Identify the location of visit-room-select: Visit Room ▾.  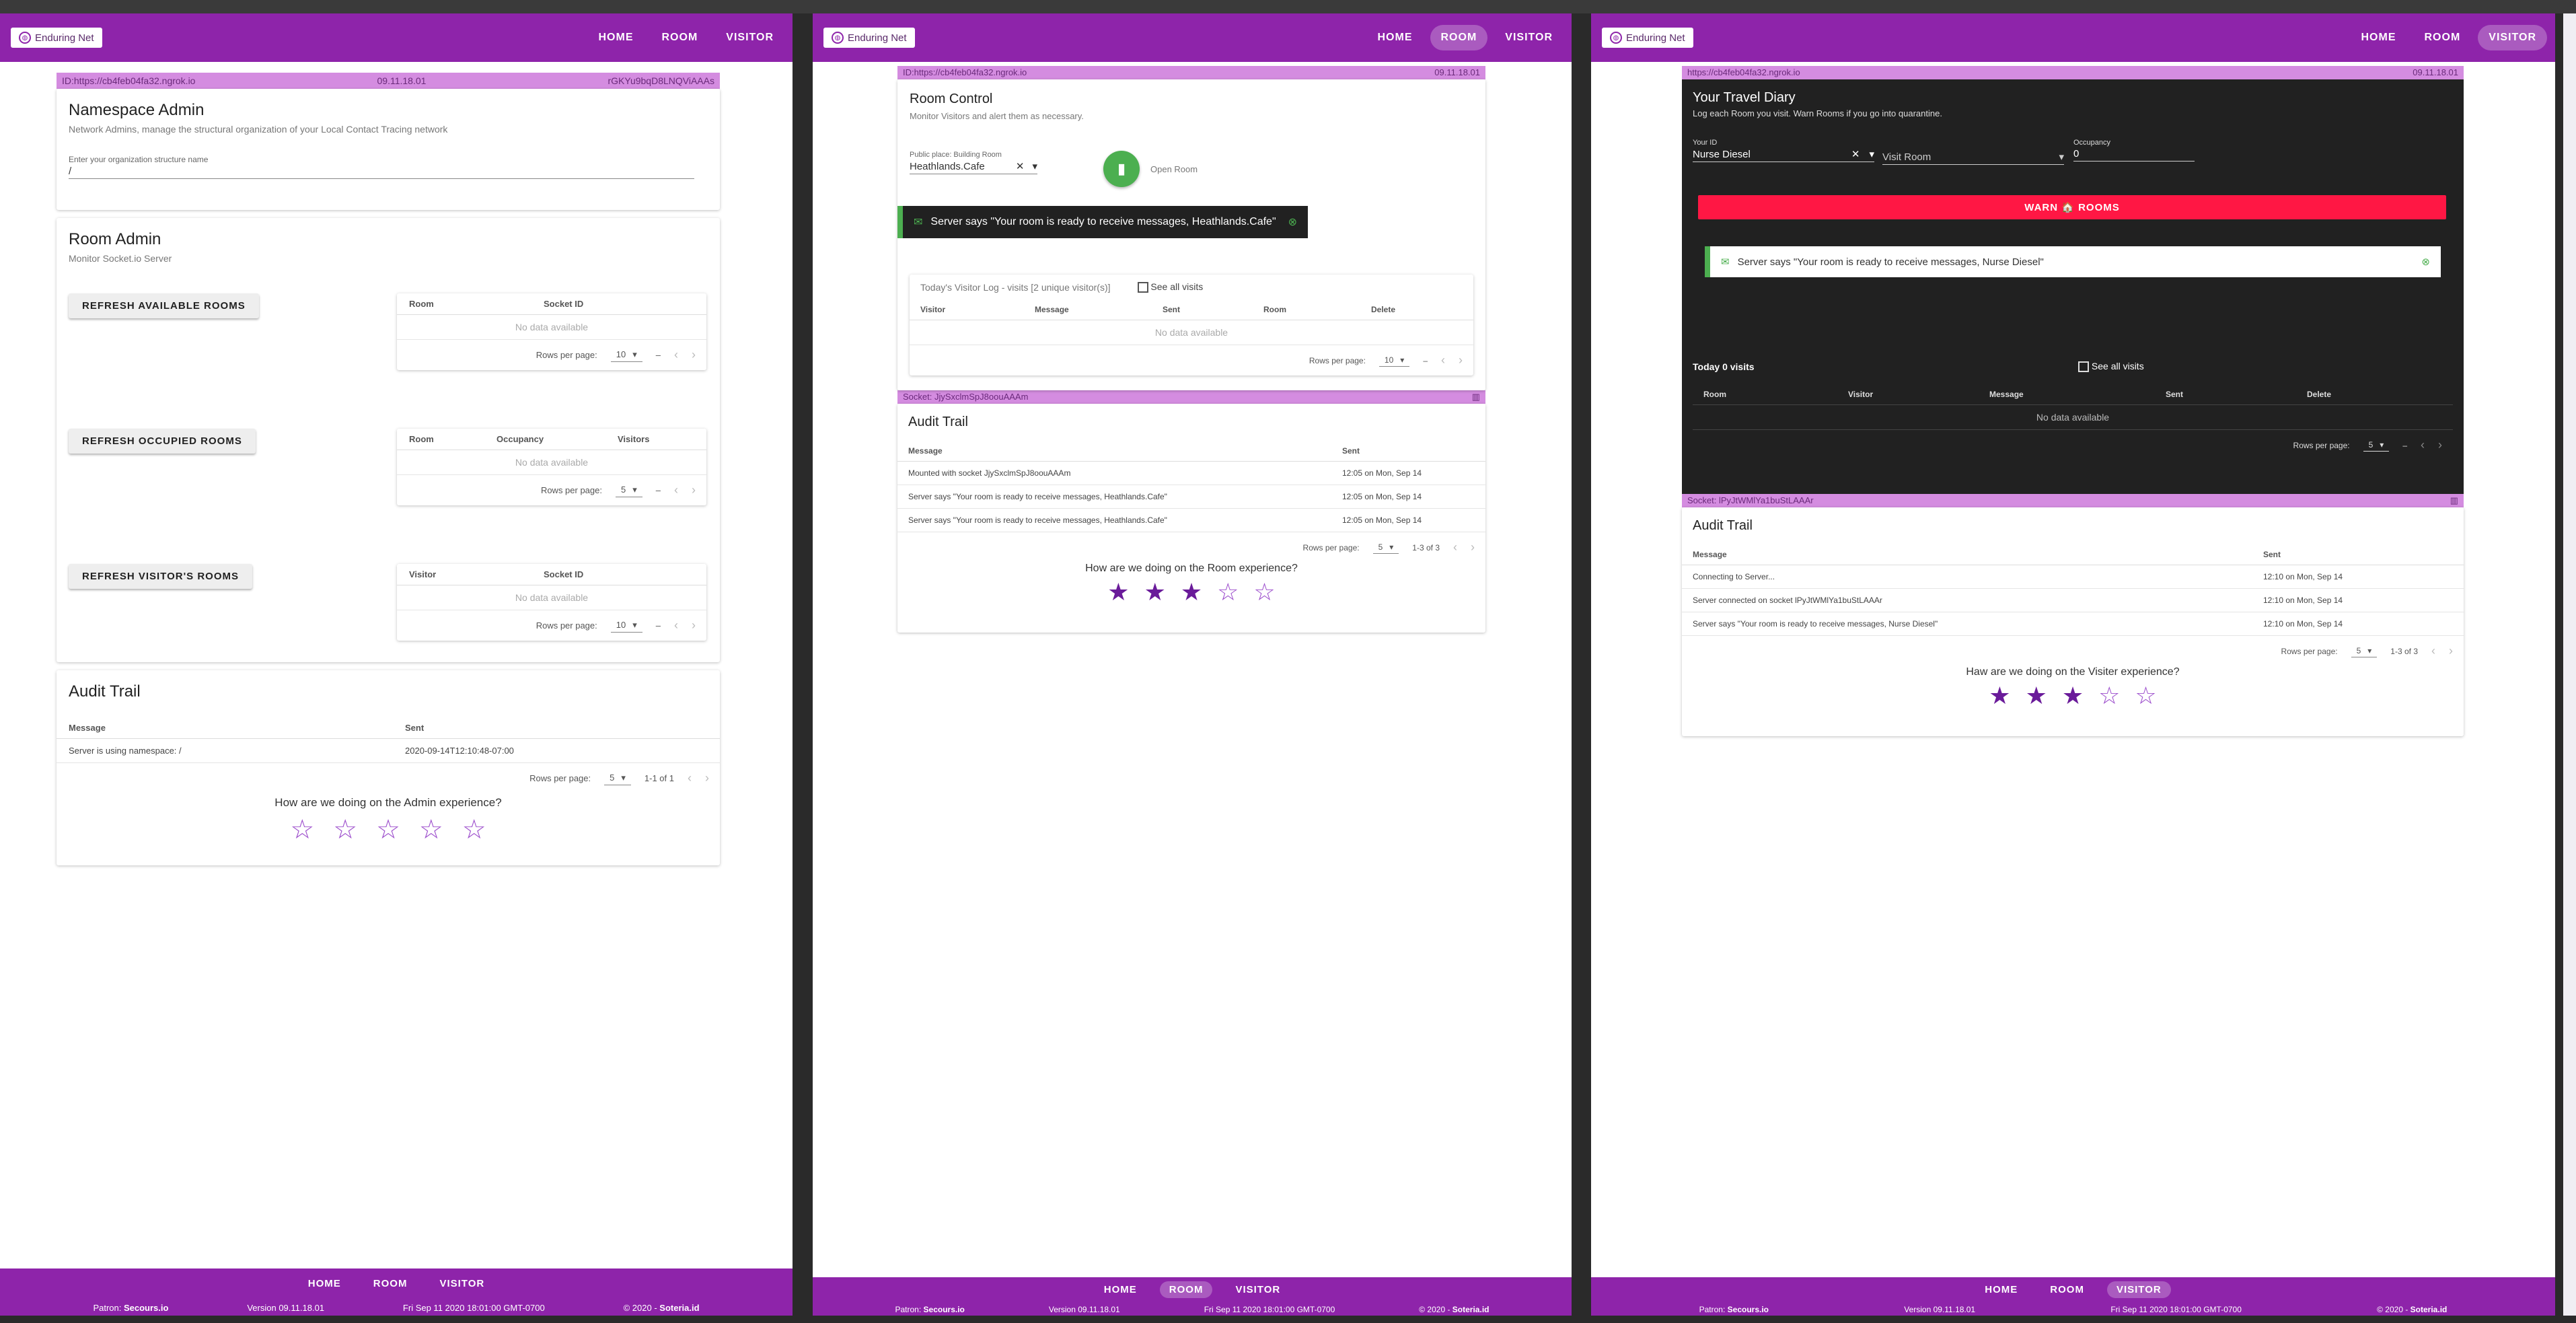
(1973, 157).